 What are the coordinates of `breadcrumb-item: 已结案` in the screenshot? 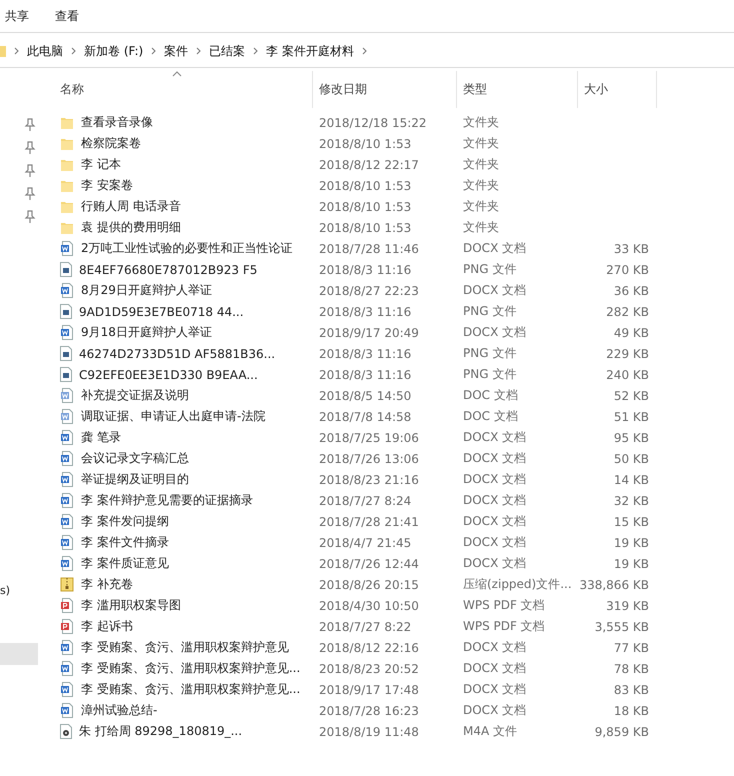 It's located at (227, 51).